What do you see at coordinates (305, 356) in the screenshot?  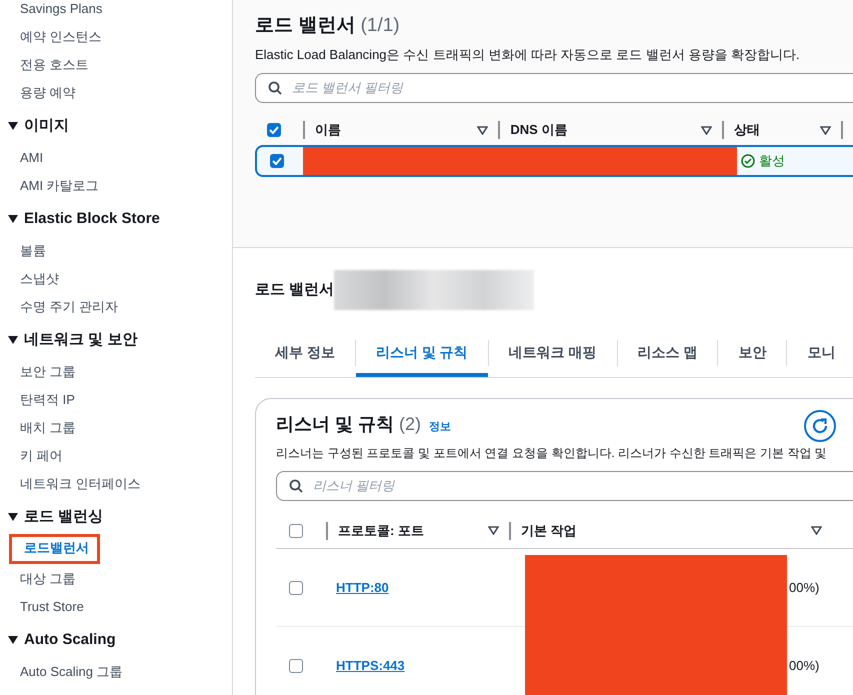 I see `tab: 세부 정보` at bounding box center [305, 356].